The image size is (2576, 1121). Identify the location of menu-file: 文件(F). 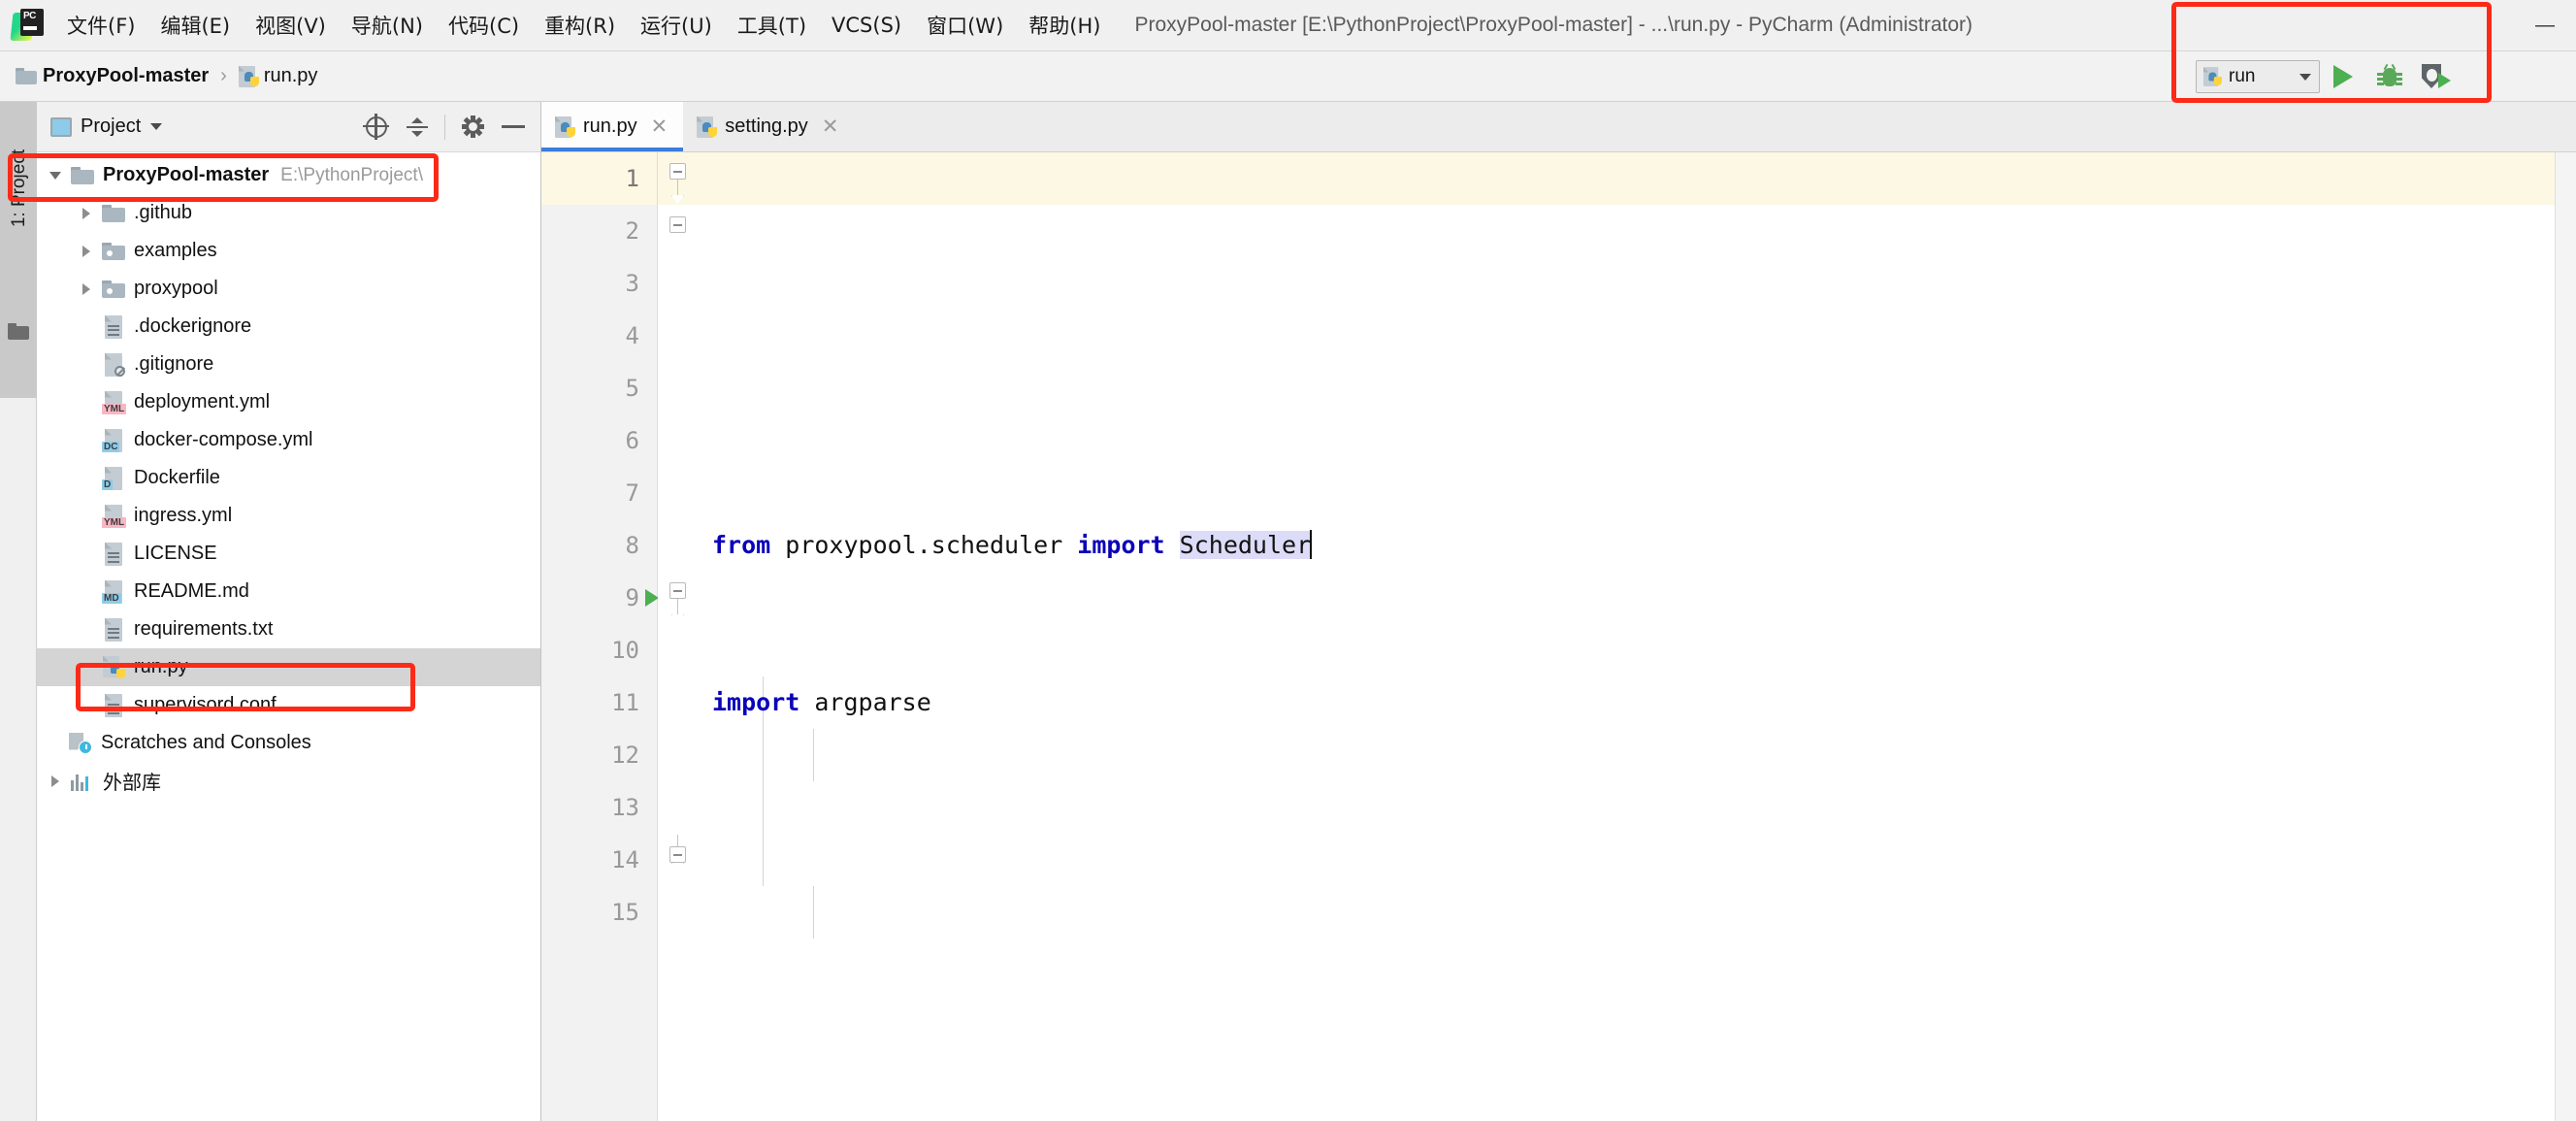
(100, 25).